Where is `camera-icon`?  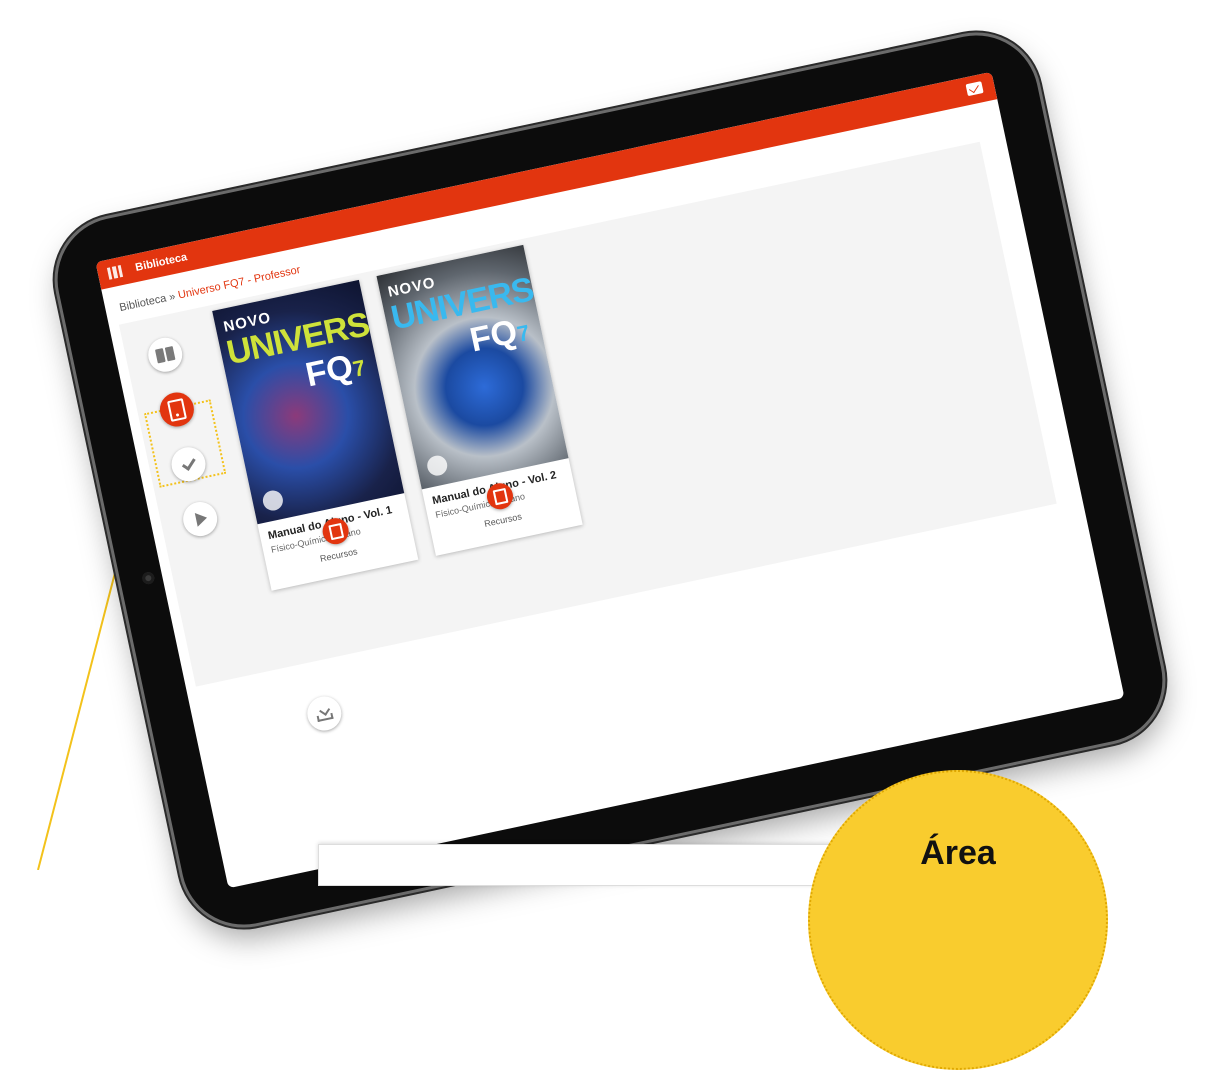 camera-icon is located at coordinates (148, 578).